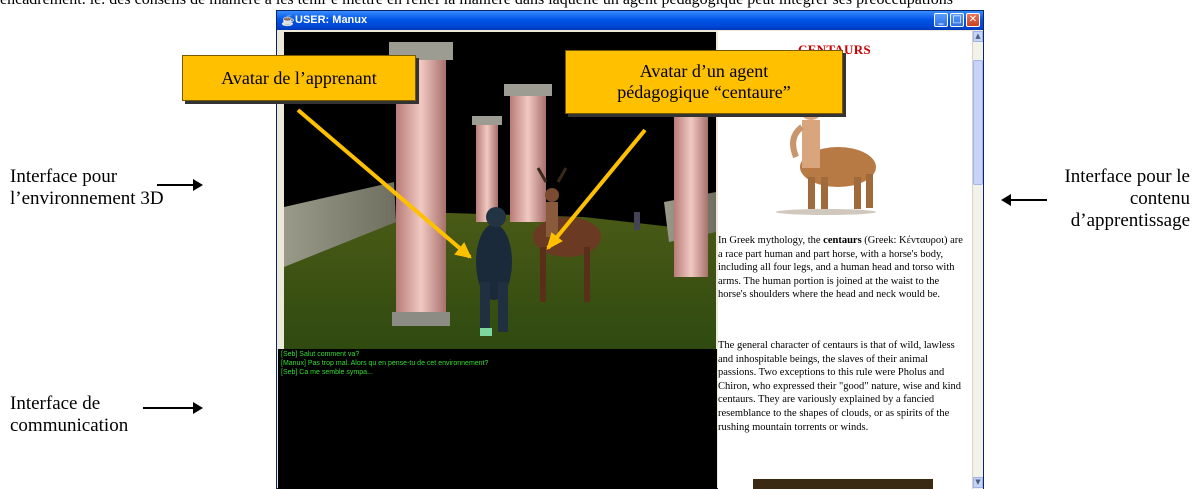 The width and height of the screenshot is (1200, 489). I want to click on callout-learner-avatar: Avatar de l’apprenant, so click(299, 78).